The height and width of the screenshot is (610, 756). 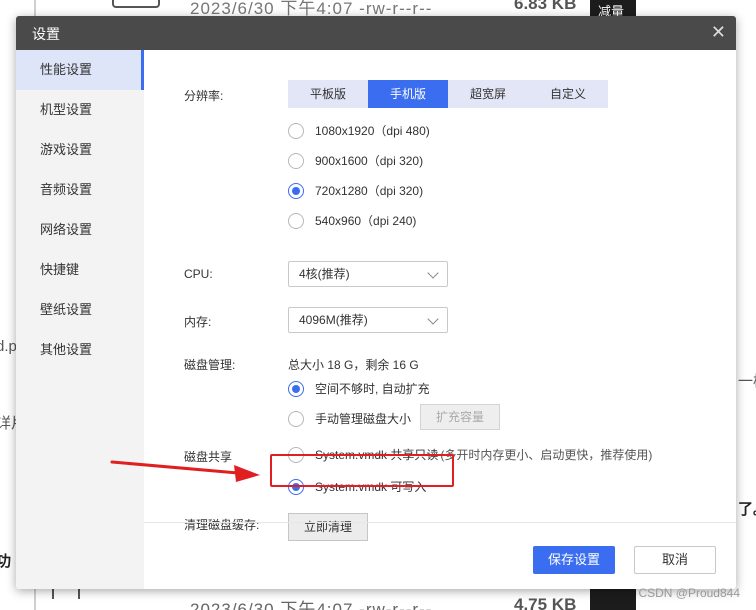 I want to click on resolution-option-720: 720x1280（dpi 320), so click(x=355, y=190).